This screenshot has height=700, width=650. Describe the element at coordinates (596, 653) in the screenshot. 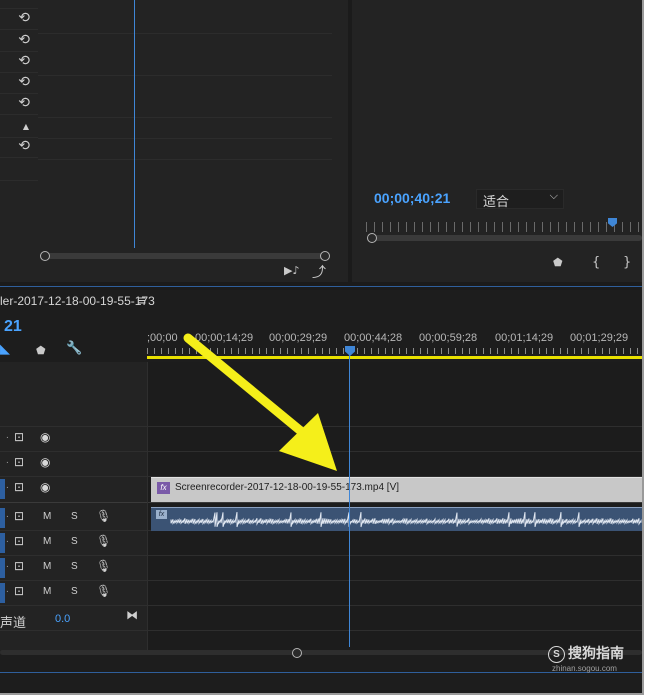

I see `watermark-text: 搜狗指南` at that location.